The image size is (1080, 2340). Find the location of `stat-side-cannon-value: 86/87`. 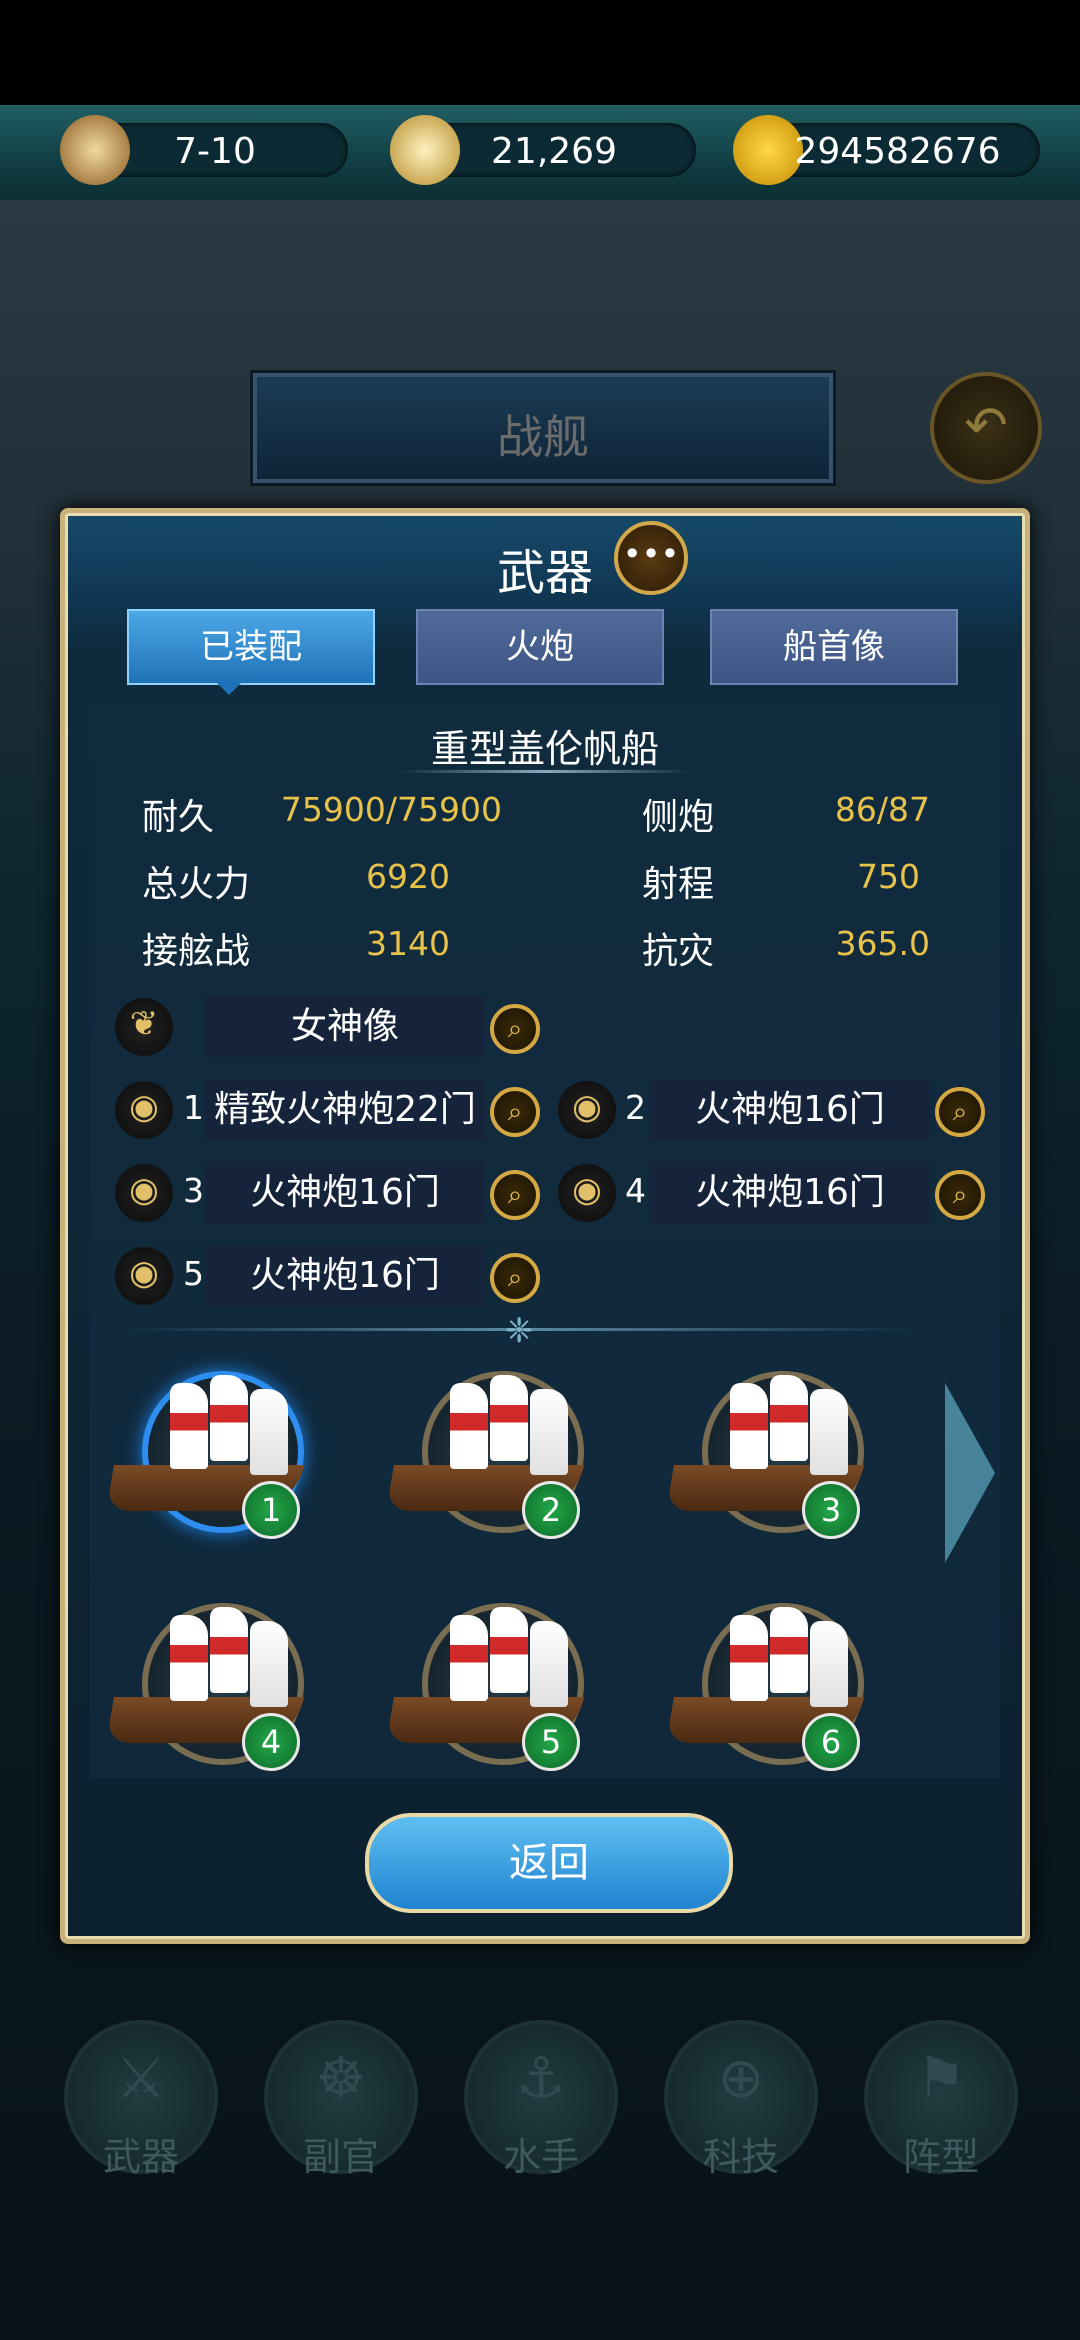

stat-side-cannon-value: 86/87 is located at coordinates (882, 809).